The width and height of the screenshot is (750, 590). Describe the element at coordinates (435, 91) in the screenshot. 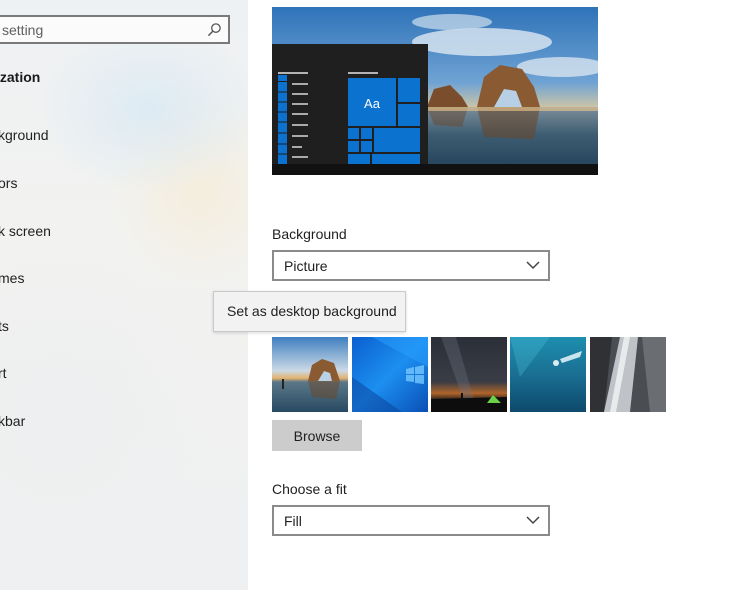

I see `desktop-preview: Aa` at that location.